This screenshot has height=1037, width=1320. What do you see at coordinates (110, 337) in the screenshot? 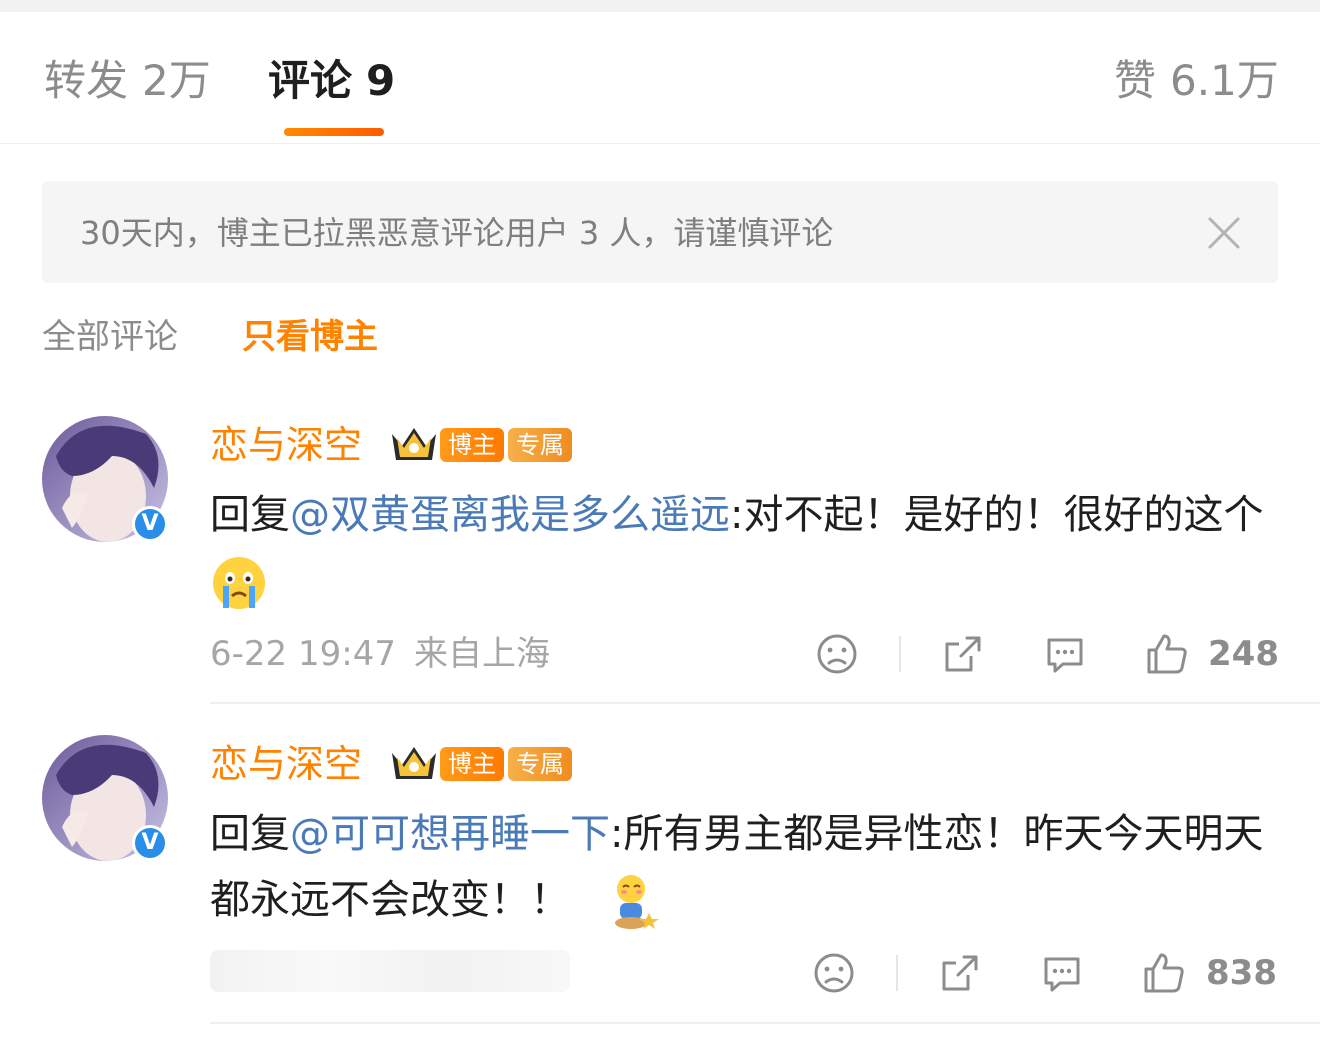
I see `filter-all-comments: 全部评论` at bounding box center [110, 337].